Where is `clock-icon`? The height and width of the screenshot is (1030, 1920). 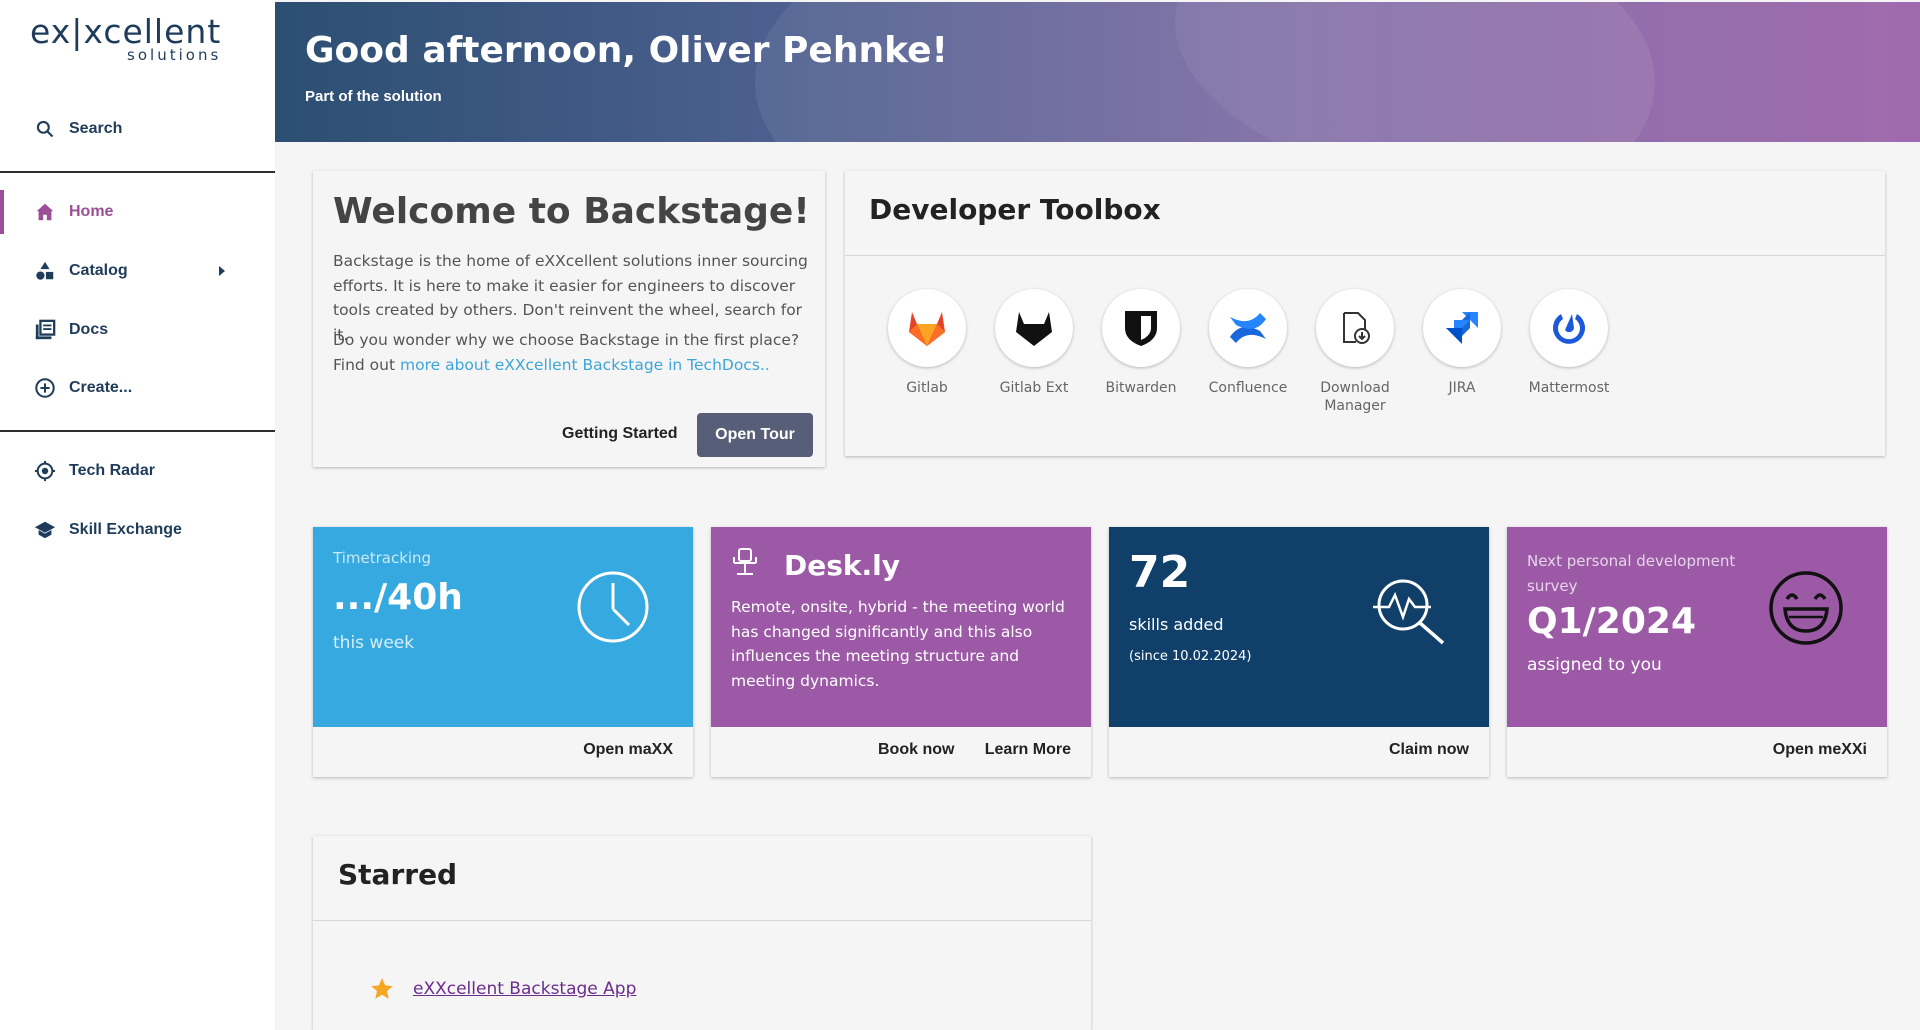 clock-icon is located at coordinates (613, 607).